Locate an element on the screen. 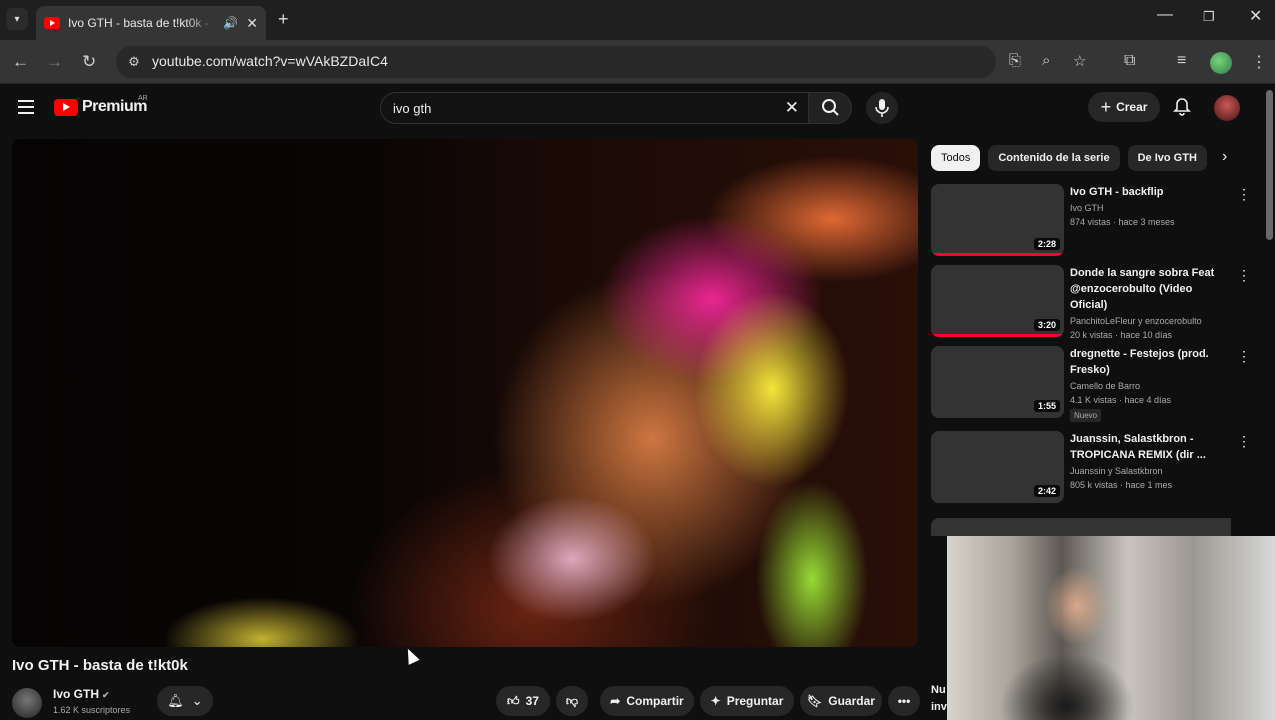  search-button is located at coordinates (830, 108).